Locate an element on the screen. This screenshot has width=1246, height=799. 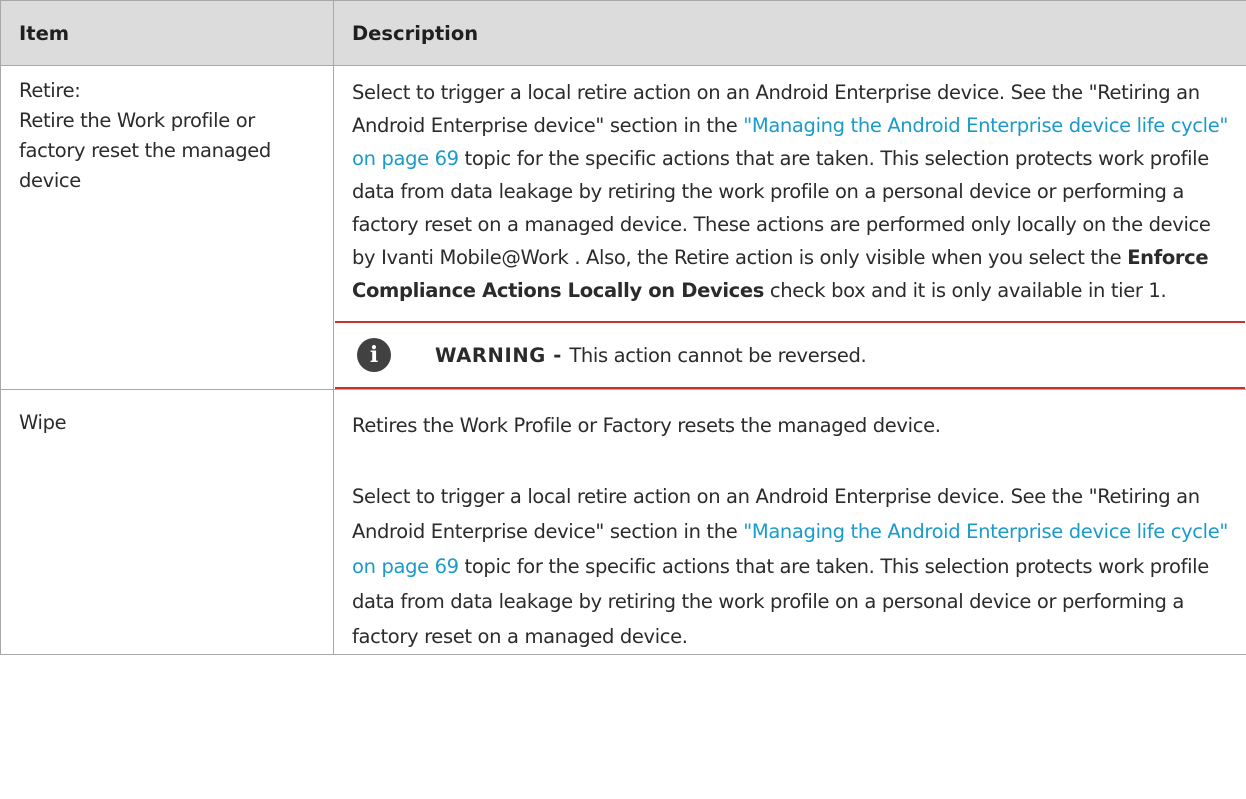
item-retire-title: Retire: is located at coordinates (50, 90).